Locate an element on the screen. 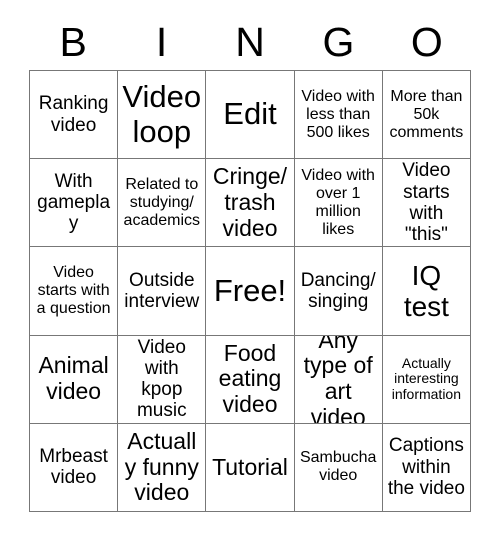 Image resolution: width=500 pixels, height=544 pixels. bingo-cell-b2: With gameplay is located at coordinates (74, 203).